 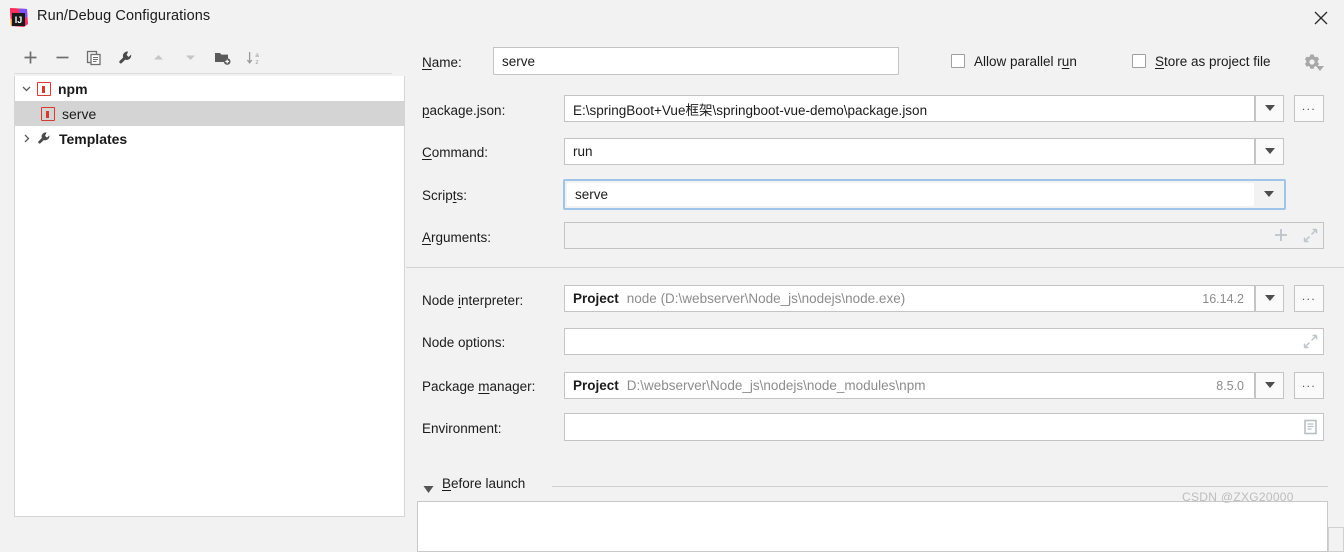 I want to click on package-manager-dropdown-button, so click(x=1269, y=385).